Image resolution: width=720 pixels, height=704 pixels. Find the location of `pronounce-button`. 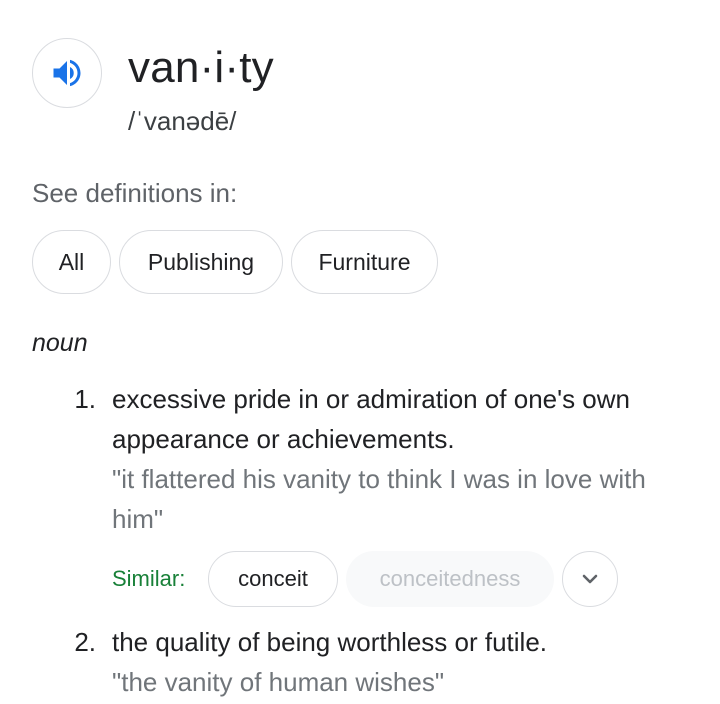

pronounce-button is located at coordinates (67, 73).